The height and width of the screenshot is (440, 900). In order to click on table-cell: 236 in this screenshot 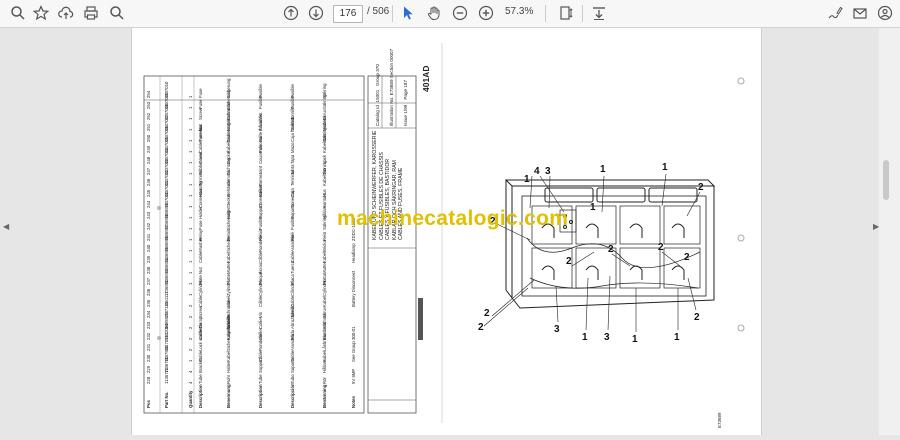, I will do `click(148, 292)`.